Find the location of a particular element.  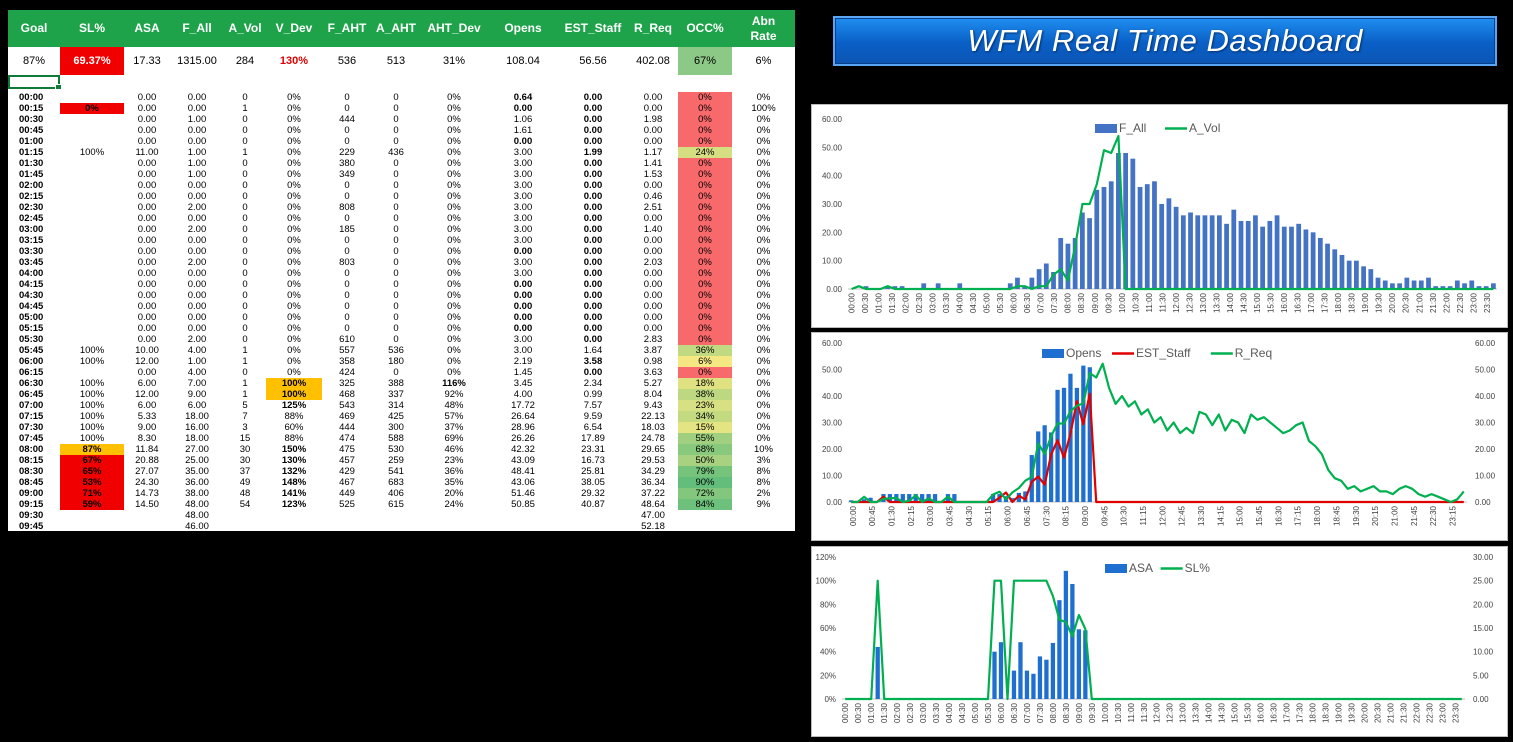

col-header-aht-dev: AHT_Dev is located at coordinates (454, 28).